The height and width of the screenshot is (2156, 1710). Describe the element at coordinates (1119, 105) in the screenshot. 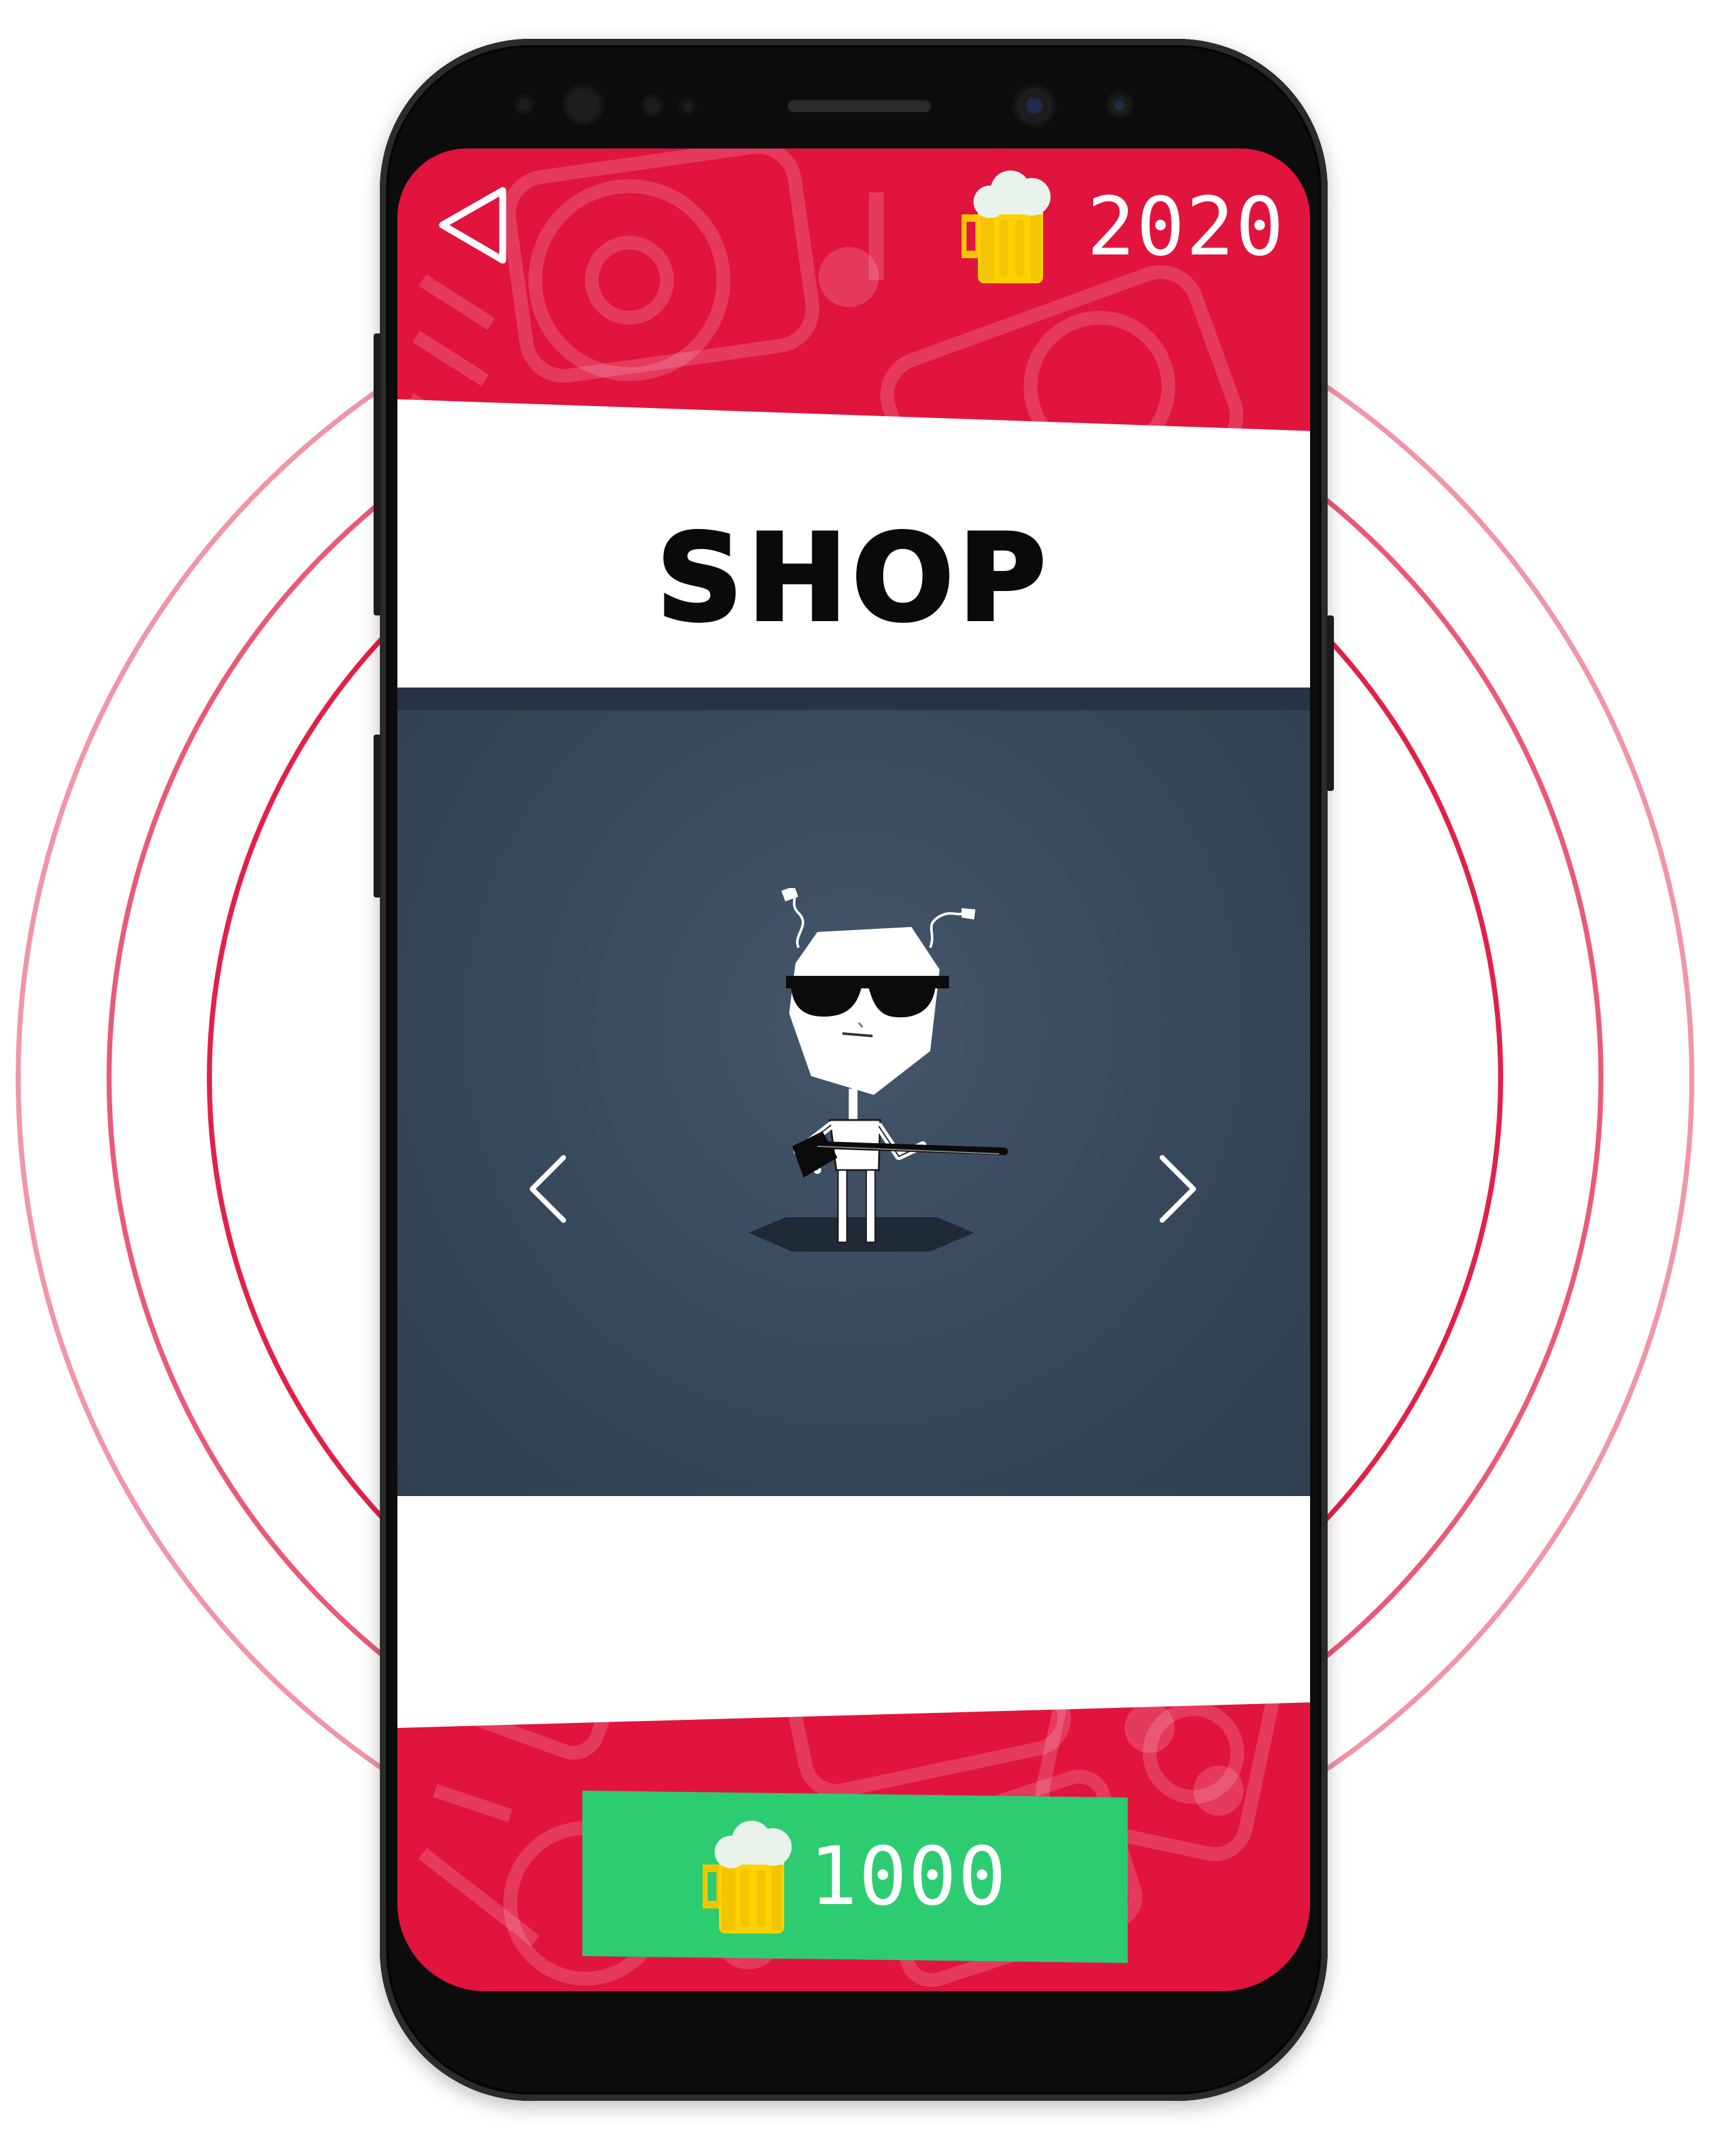

I see `iris-camera` at that location.